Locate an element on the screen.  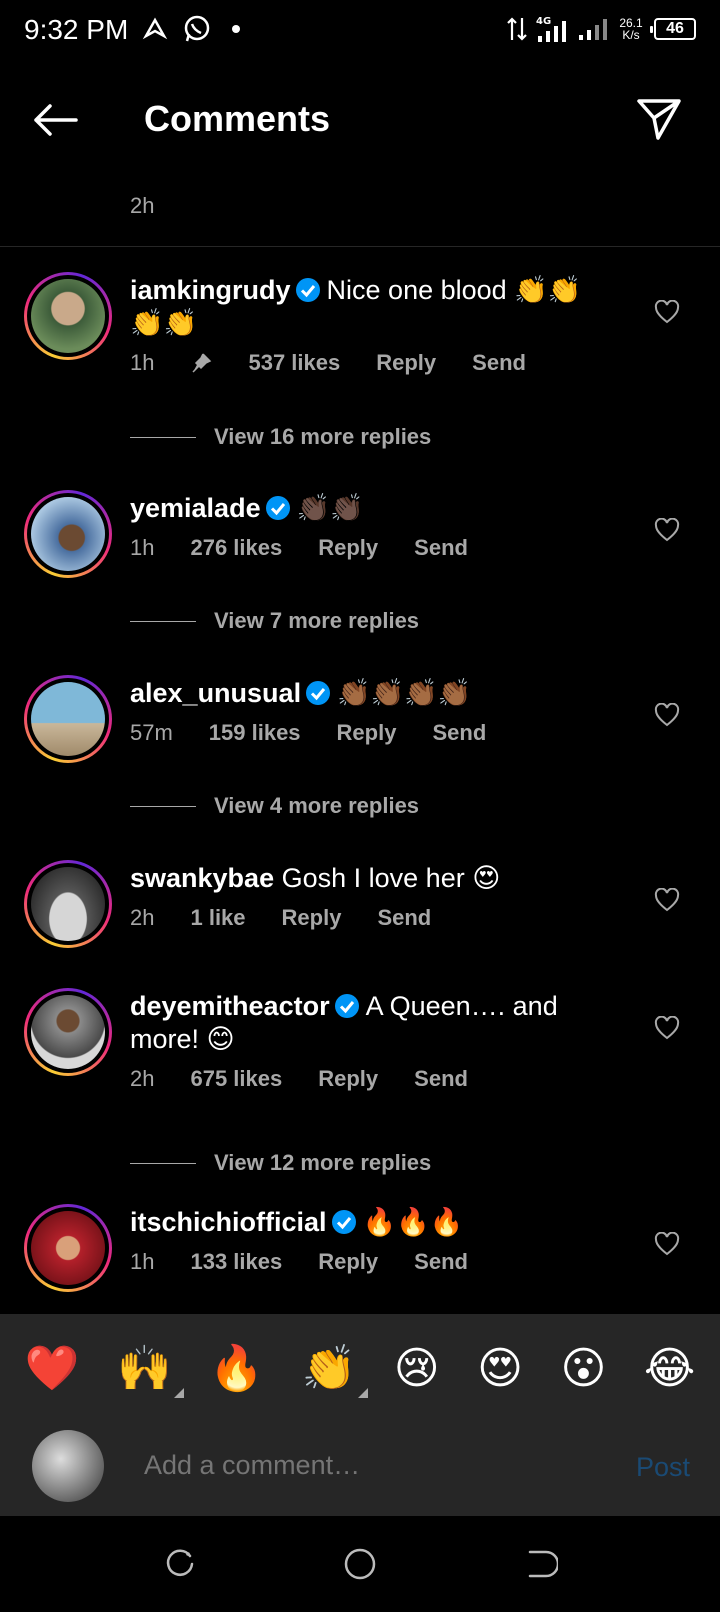
comment-body: 🔥🔥🔥 is located at coordinates (413, 1222).